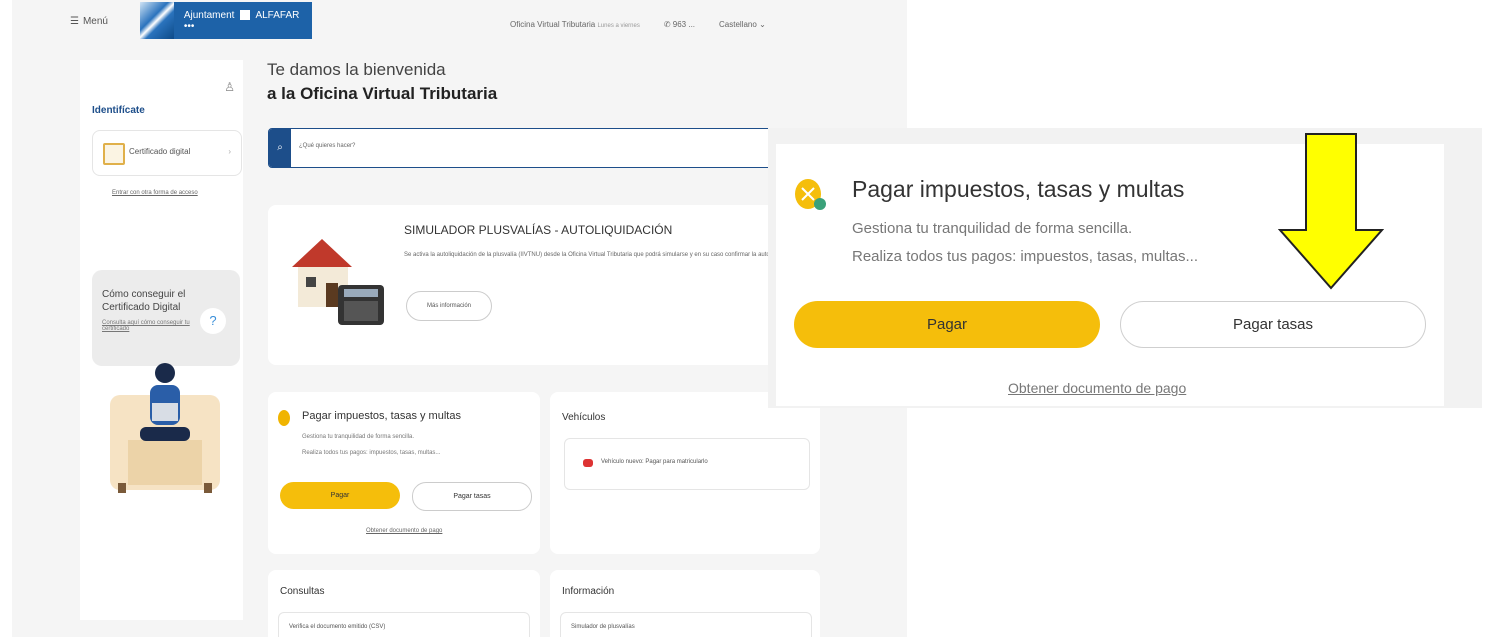 This screenshot has height=637, width=1490. Describe the element at coordinates (382, 93) in the screenshot. I see `welcome-line-2: a la Oficina Virtual Tributaria` at that location.